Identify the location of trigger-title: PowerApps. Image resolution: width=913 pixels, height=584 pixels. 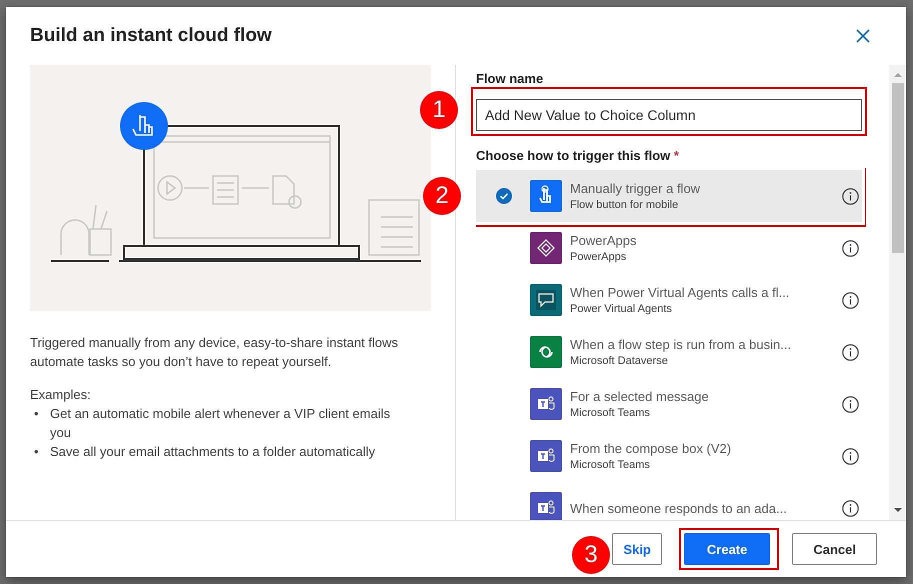
(604, 240).